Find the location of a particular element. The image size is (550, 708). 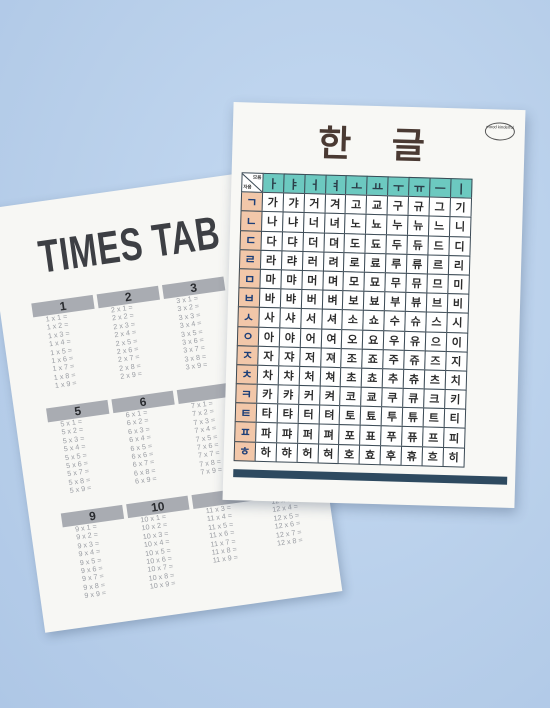

syllable-cell: 료 is located at coordinates (375, 263).